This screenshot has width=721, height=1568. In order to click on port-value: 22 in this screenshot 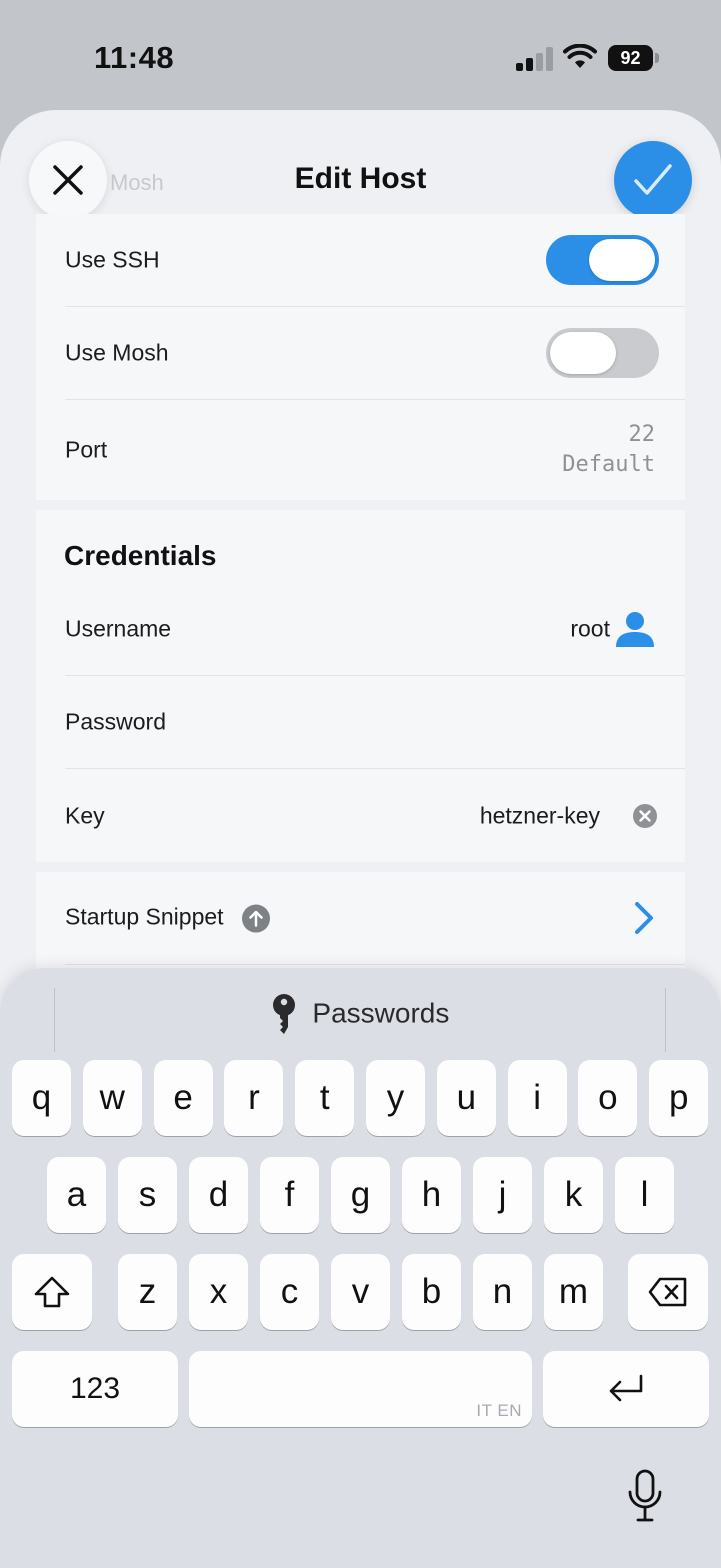, I will do `click(642, 434)`.